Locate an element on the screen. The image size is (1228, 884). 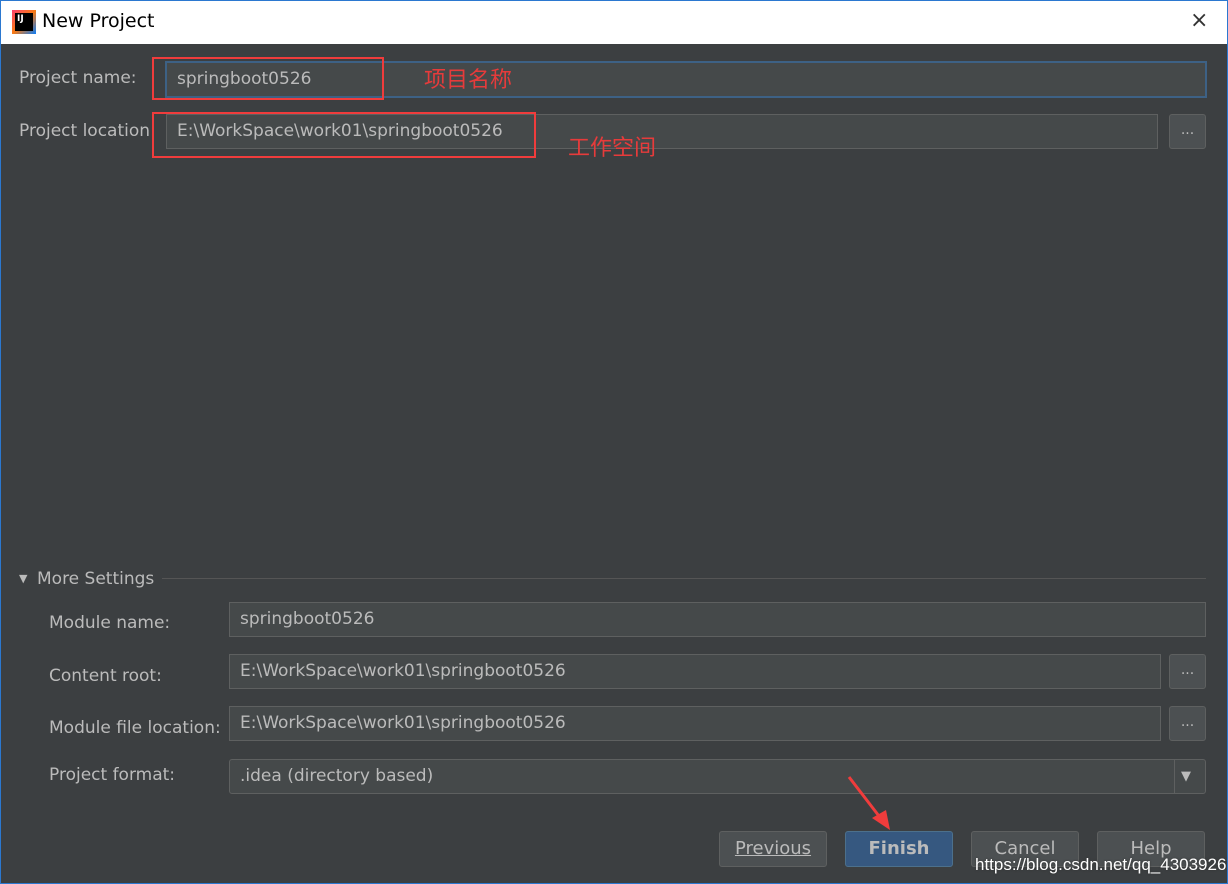
close-icon: × is located at coordinates (1199, 20).